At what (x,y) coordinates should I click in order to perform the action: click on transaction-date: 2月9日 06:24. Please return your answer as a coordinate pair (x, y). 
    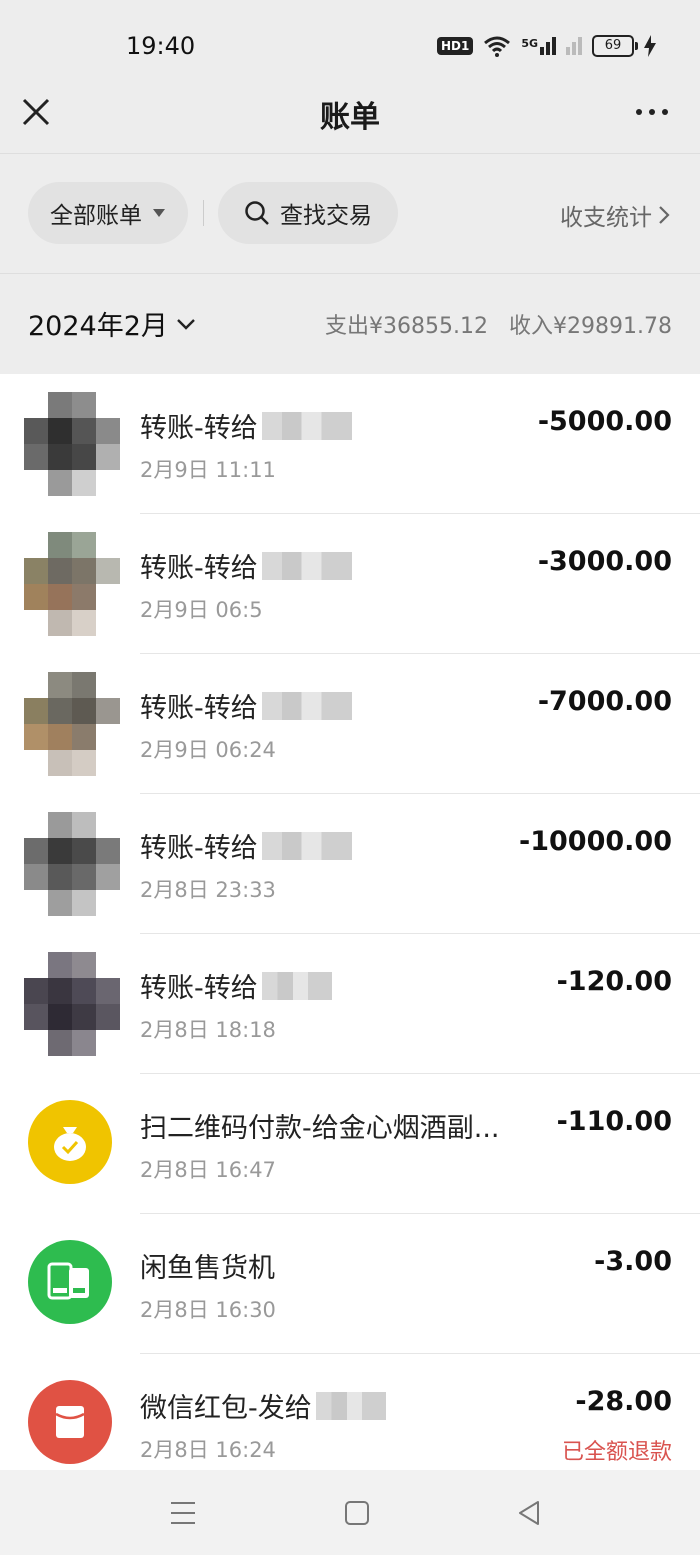
    Looking at the image, I should click on (208, 750).